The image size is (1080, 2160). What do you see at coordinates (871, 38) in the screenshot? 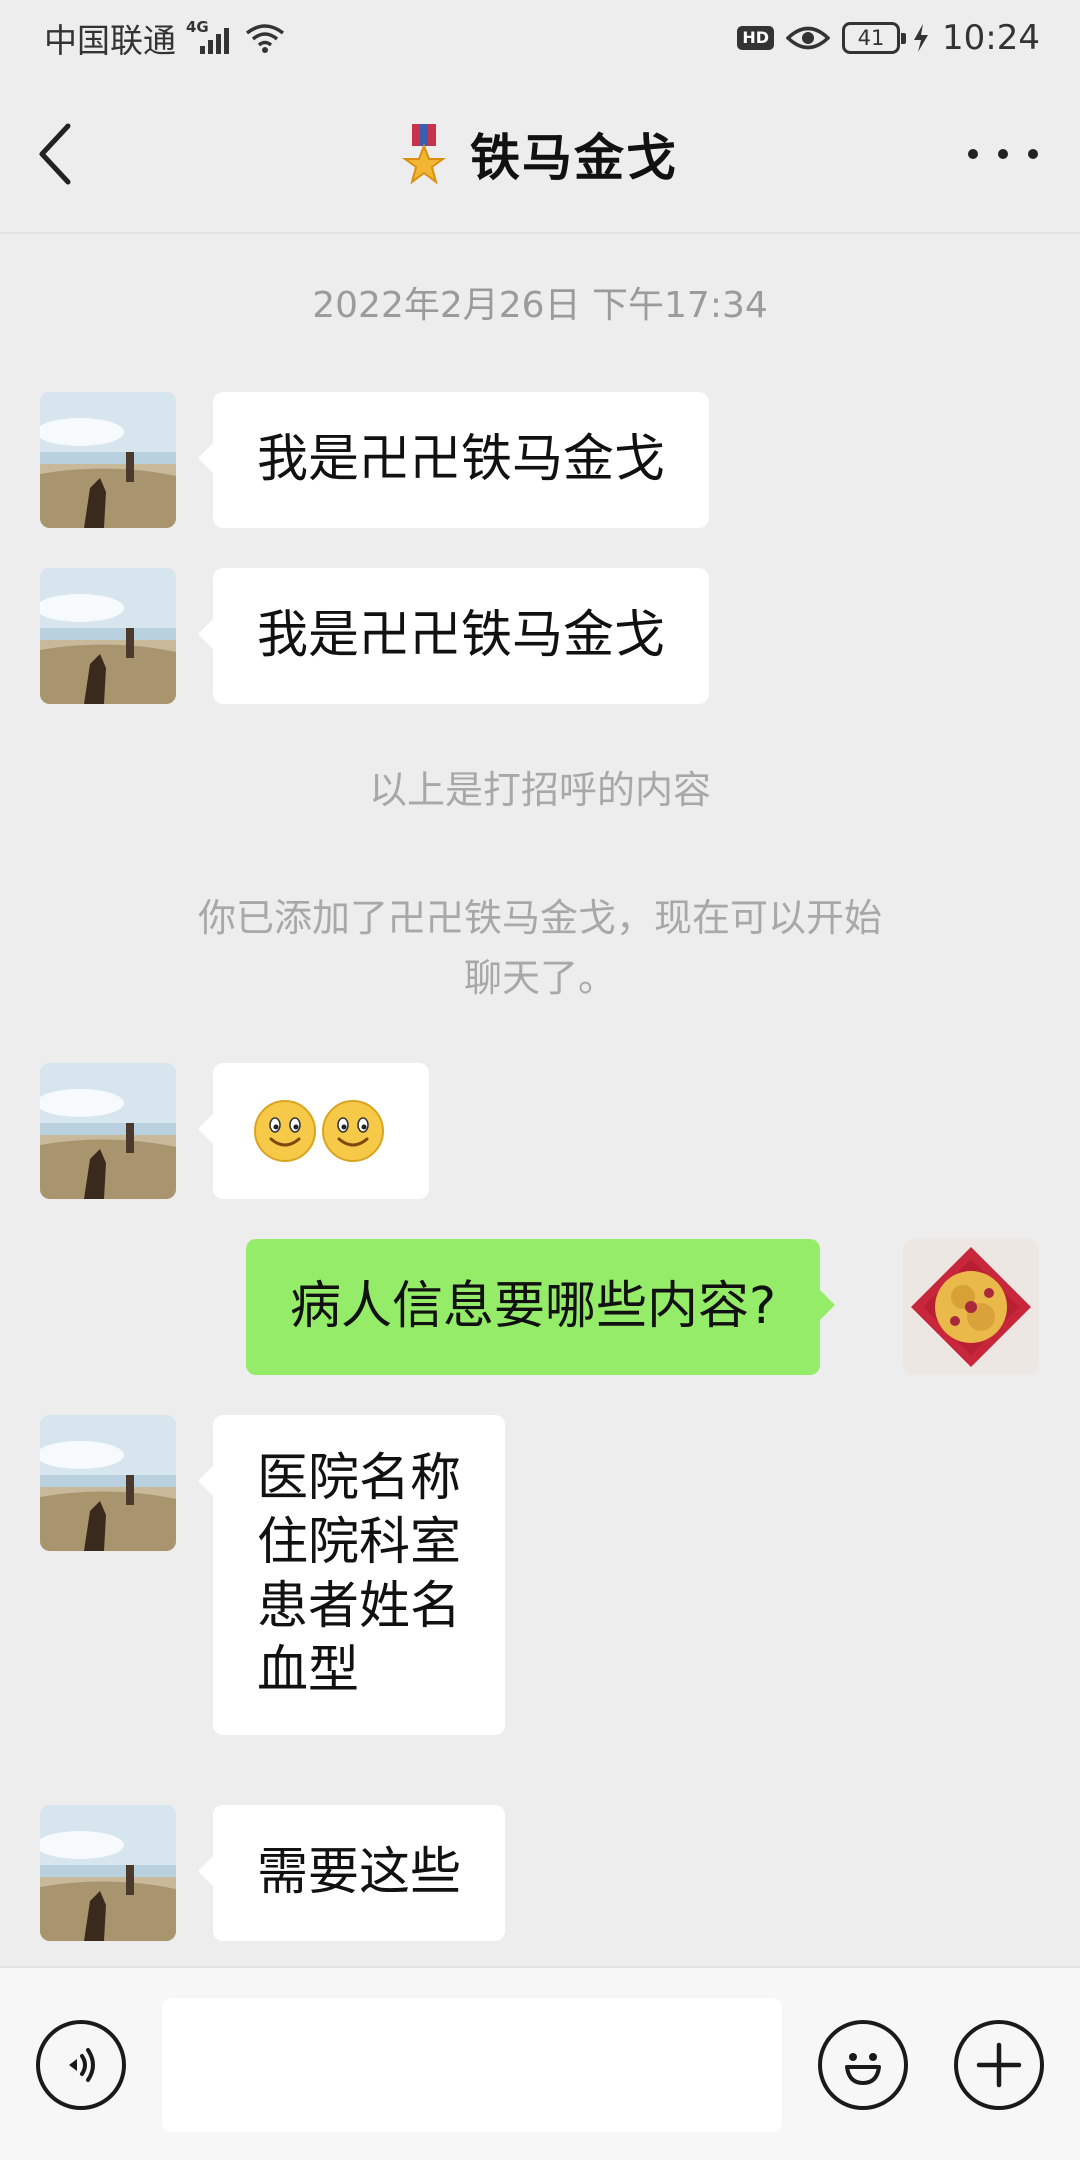
I see `battery-level: 41` at bounding box center [871, 38].